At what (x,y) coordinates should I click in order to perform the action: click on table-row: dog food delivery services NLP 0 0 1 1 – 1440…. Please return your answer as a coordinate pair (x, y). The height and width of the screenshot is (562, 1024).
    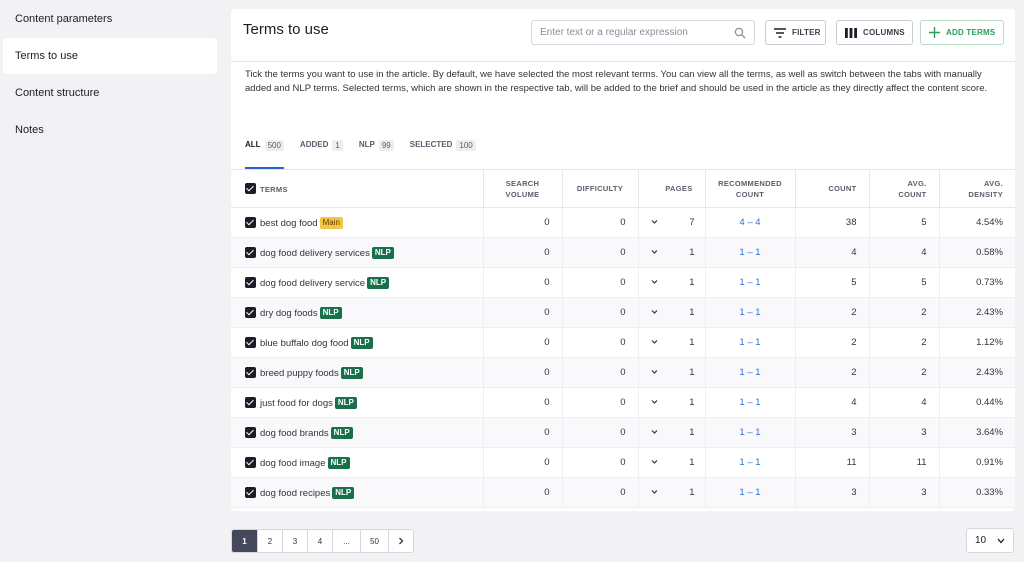
    Looking at the image, I should click on (623, 252).